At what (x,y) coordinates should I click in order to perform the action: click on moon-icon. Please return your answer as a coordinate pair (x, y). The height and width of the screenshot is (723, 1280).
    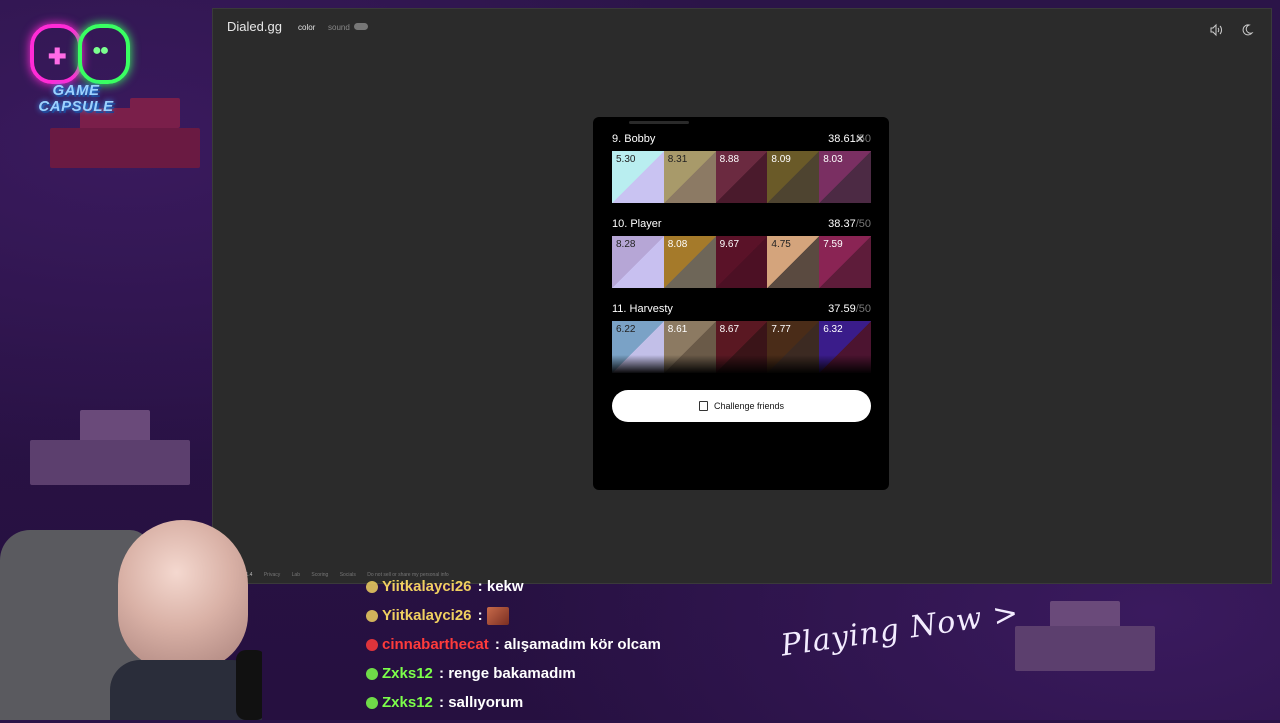
    Looking at the image, I should click on (1247, 31).